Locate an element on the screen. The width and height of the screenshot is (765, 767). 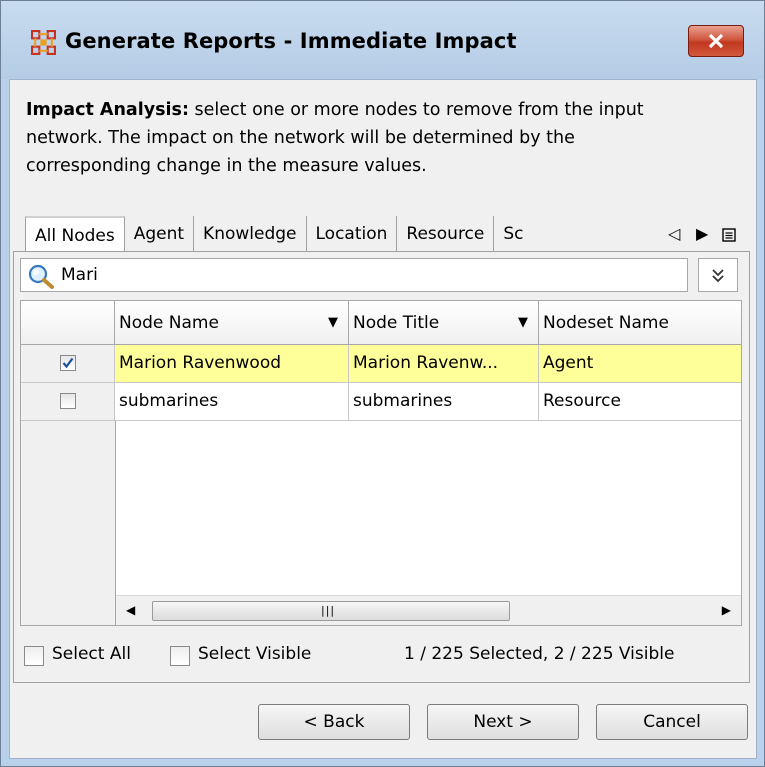
scroll-right-arrow-icon: ▶ is located at coordinates (726, 610).